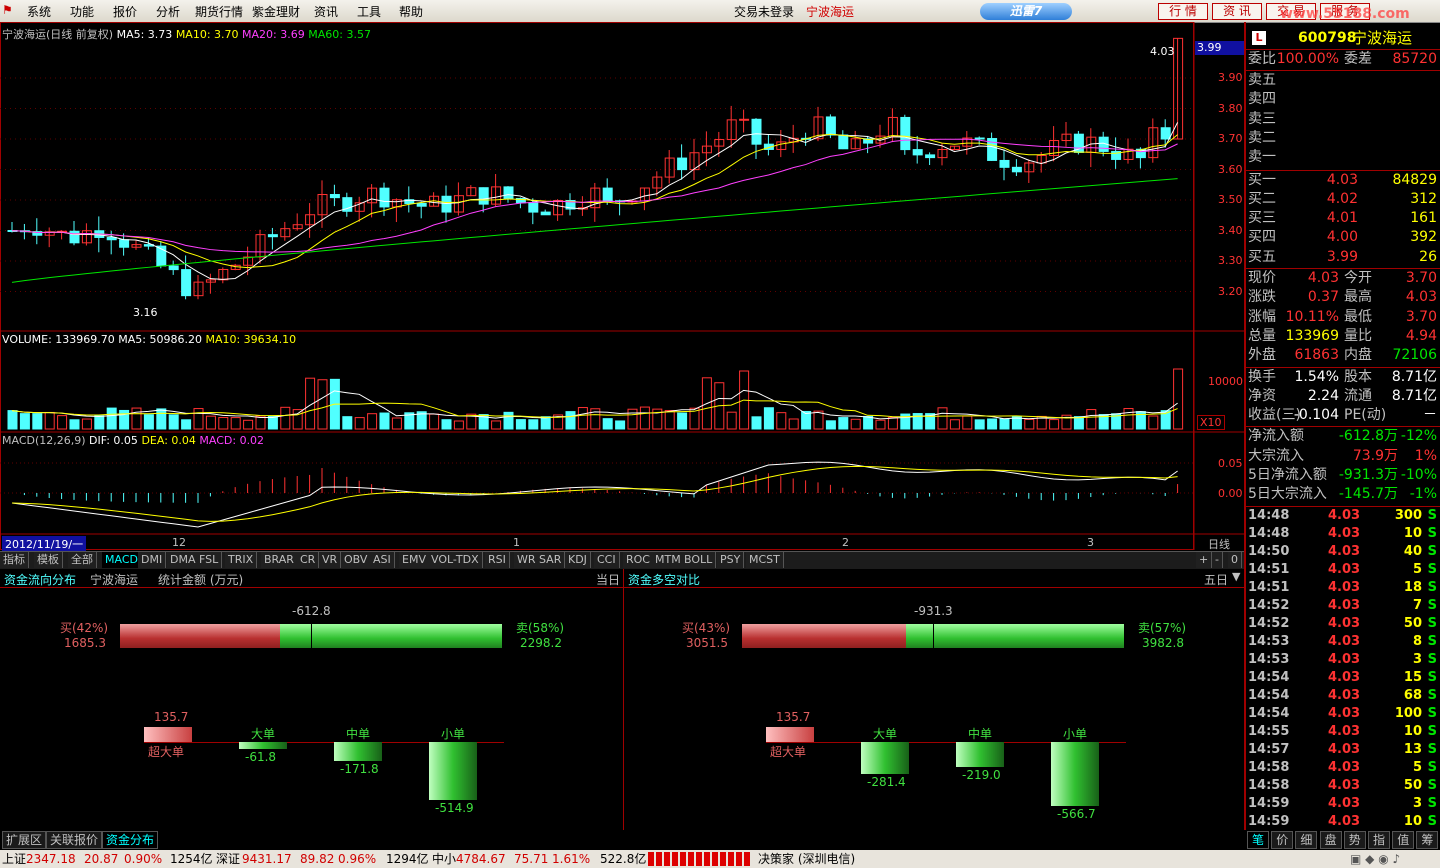  I want to click on indicator-tab-cci: CCI, so click(607, 560).